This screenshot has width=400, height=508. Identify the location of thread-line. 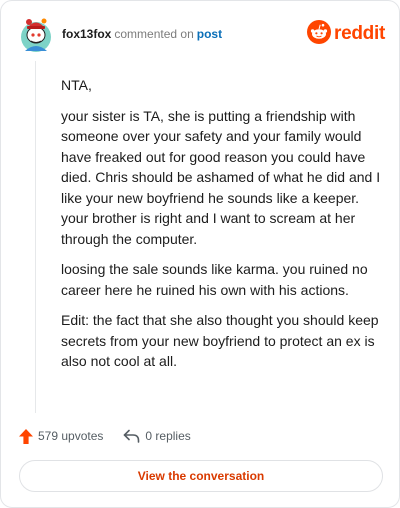
(35, 237).